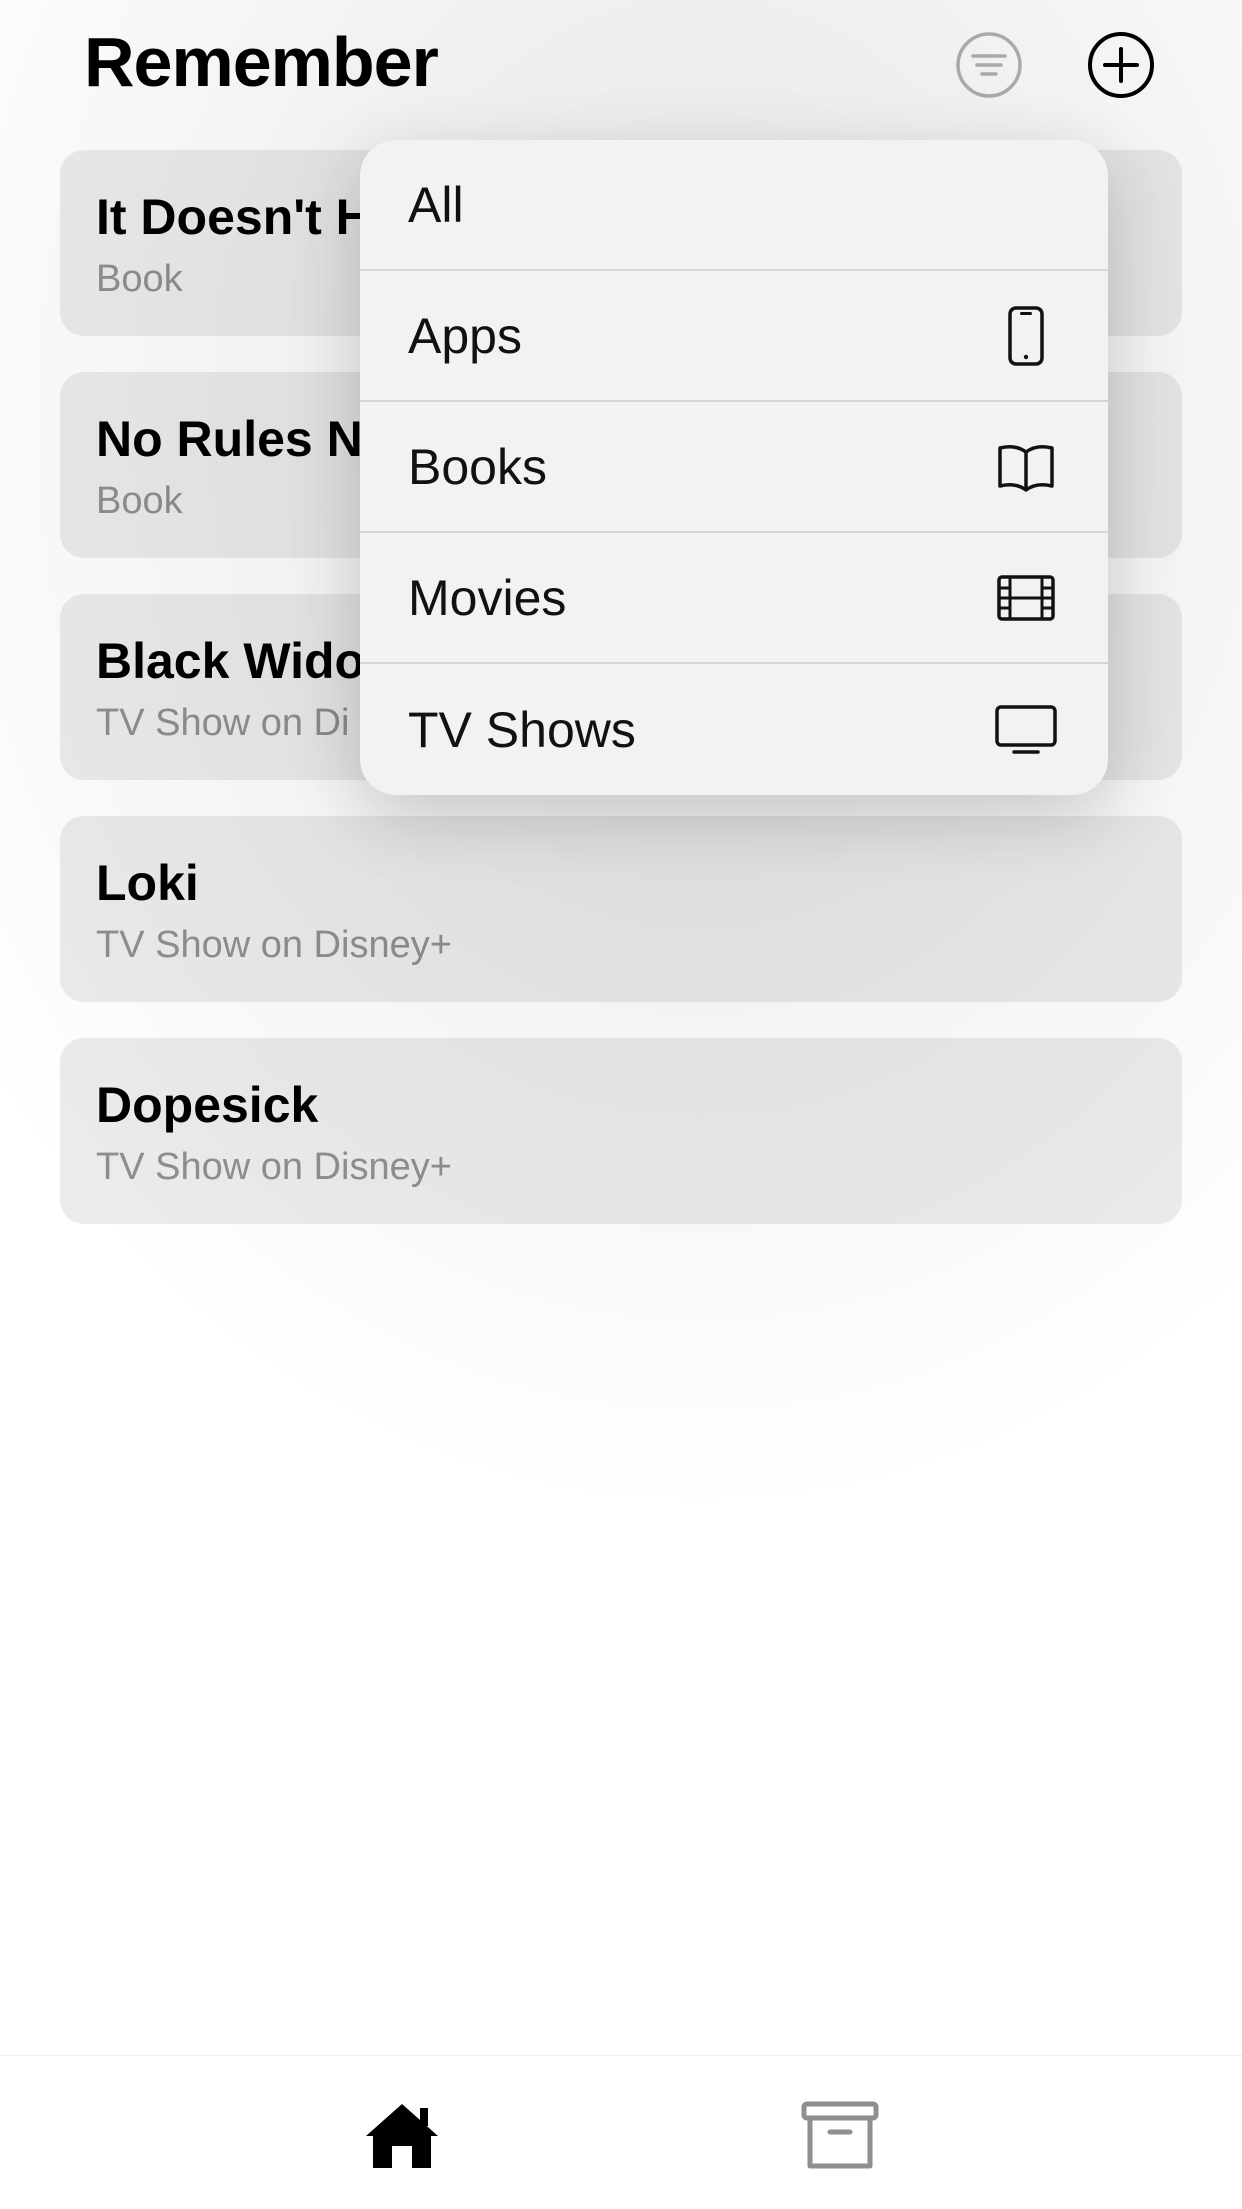 The width and height of the screenshot is (1242, 2209). I want to click on list-item: Dopesick TV Show on Disney+, so click(621, 1131).